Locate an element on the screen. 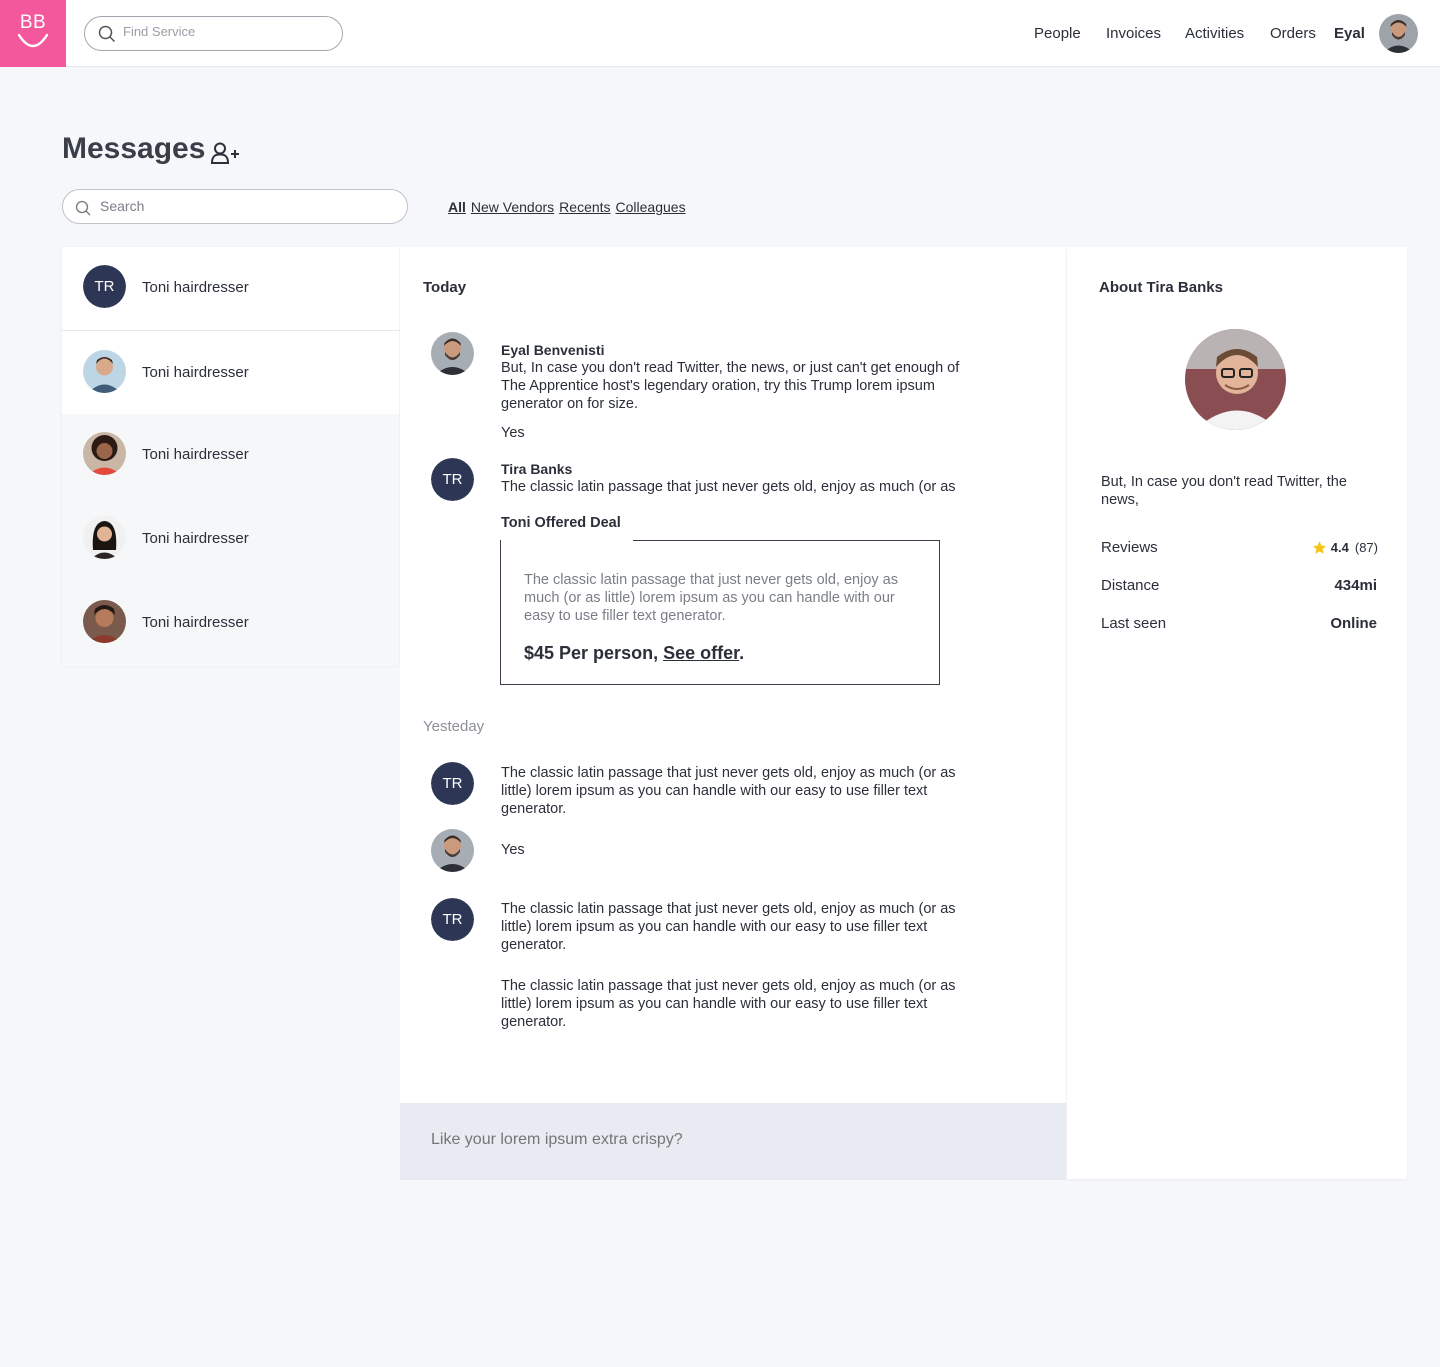 This screenshot has width=1440, height=1367. logo: BB is located at coordinates (33, 33).